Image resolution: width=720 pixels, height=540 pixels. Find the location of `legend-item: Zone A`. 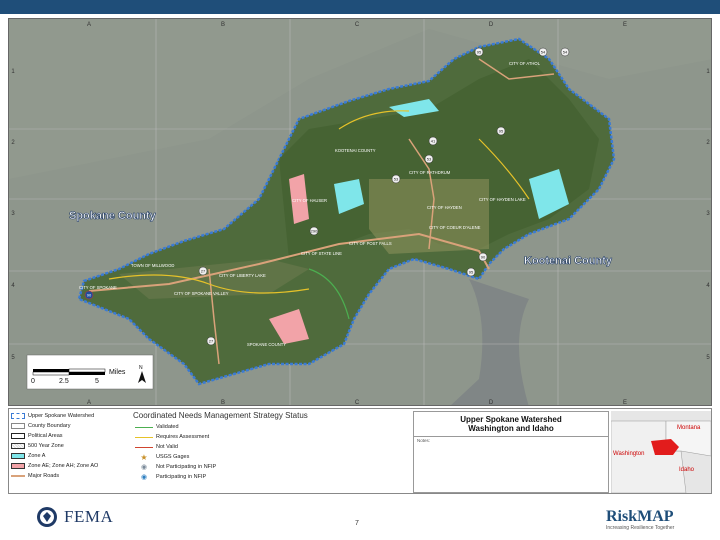

legend-item: Zone A is located at coordinates (71, 456).